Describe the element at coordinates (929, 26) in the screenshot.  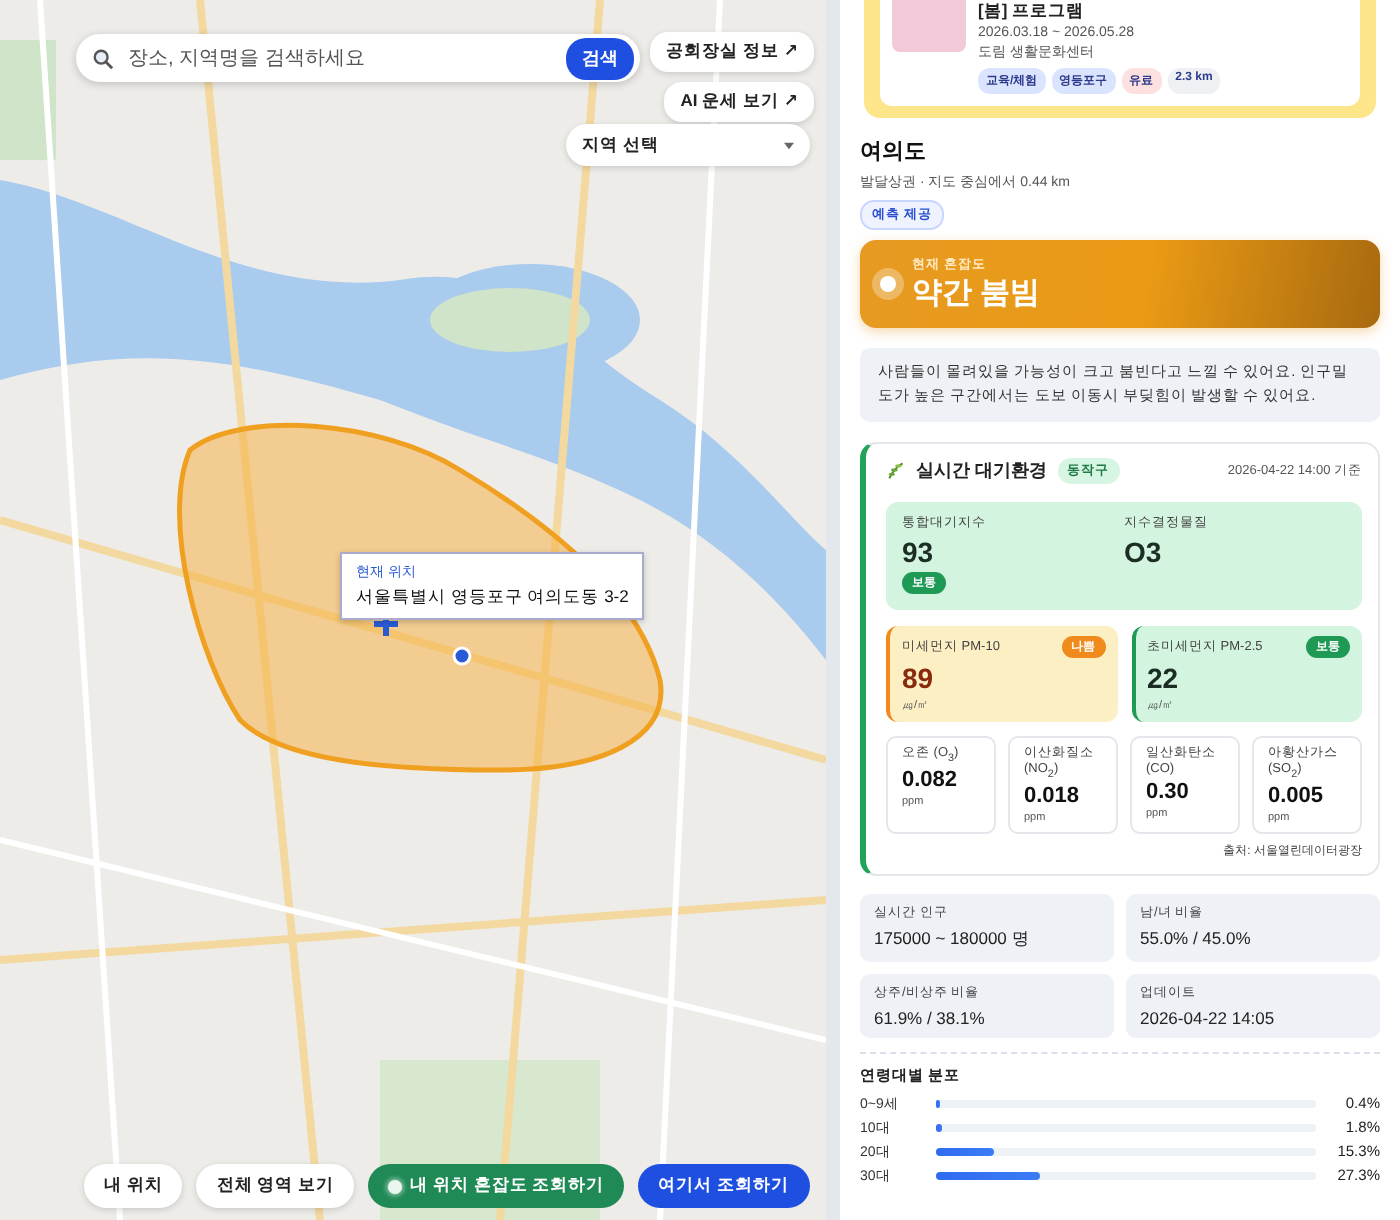
I see `poster-placeholder` at that location.